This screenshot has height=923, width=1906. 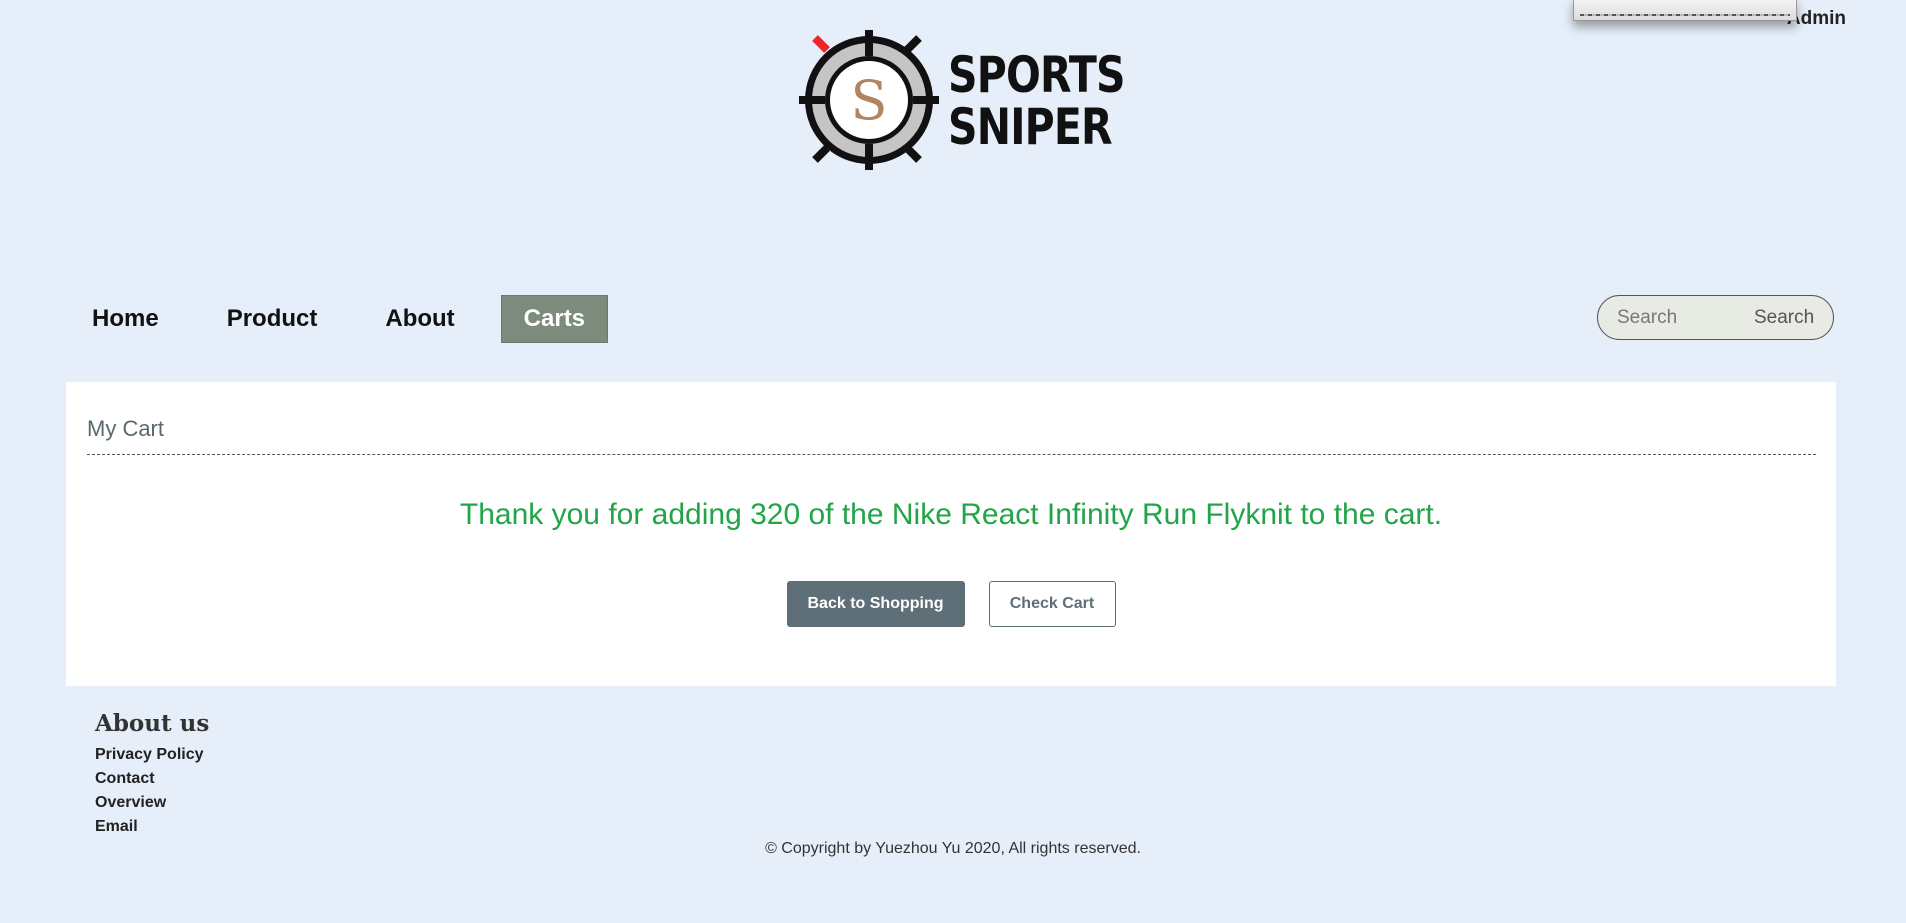 What do you see at coordinates (272, 319) in the screenshot?
I see `nav-item-product: Product` at bounding box center [272, 319].